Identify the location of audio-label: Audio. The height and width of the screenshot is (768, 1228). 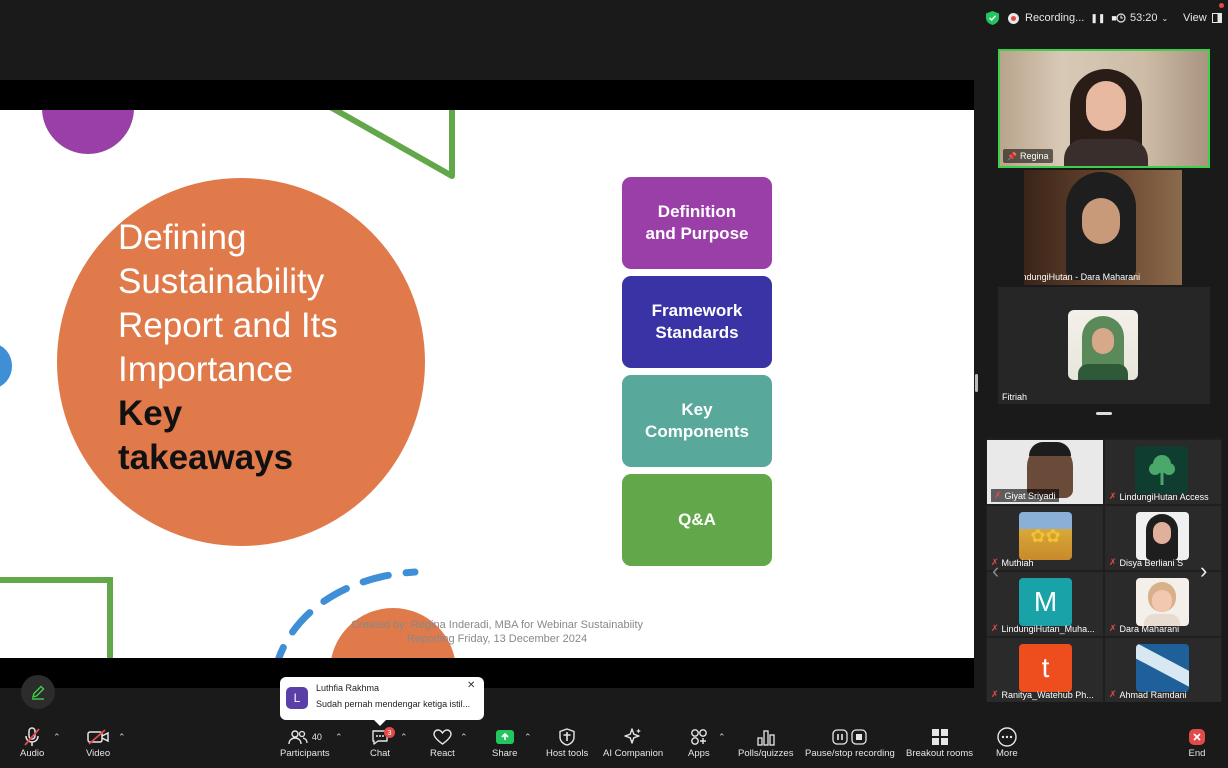
(32, 753).